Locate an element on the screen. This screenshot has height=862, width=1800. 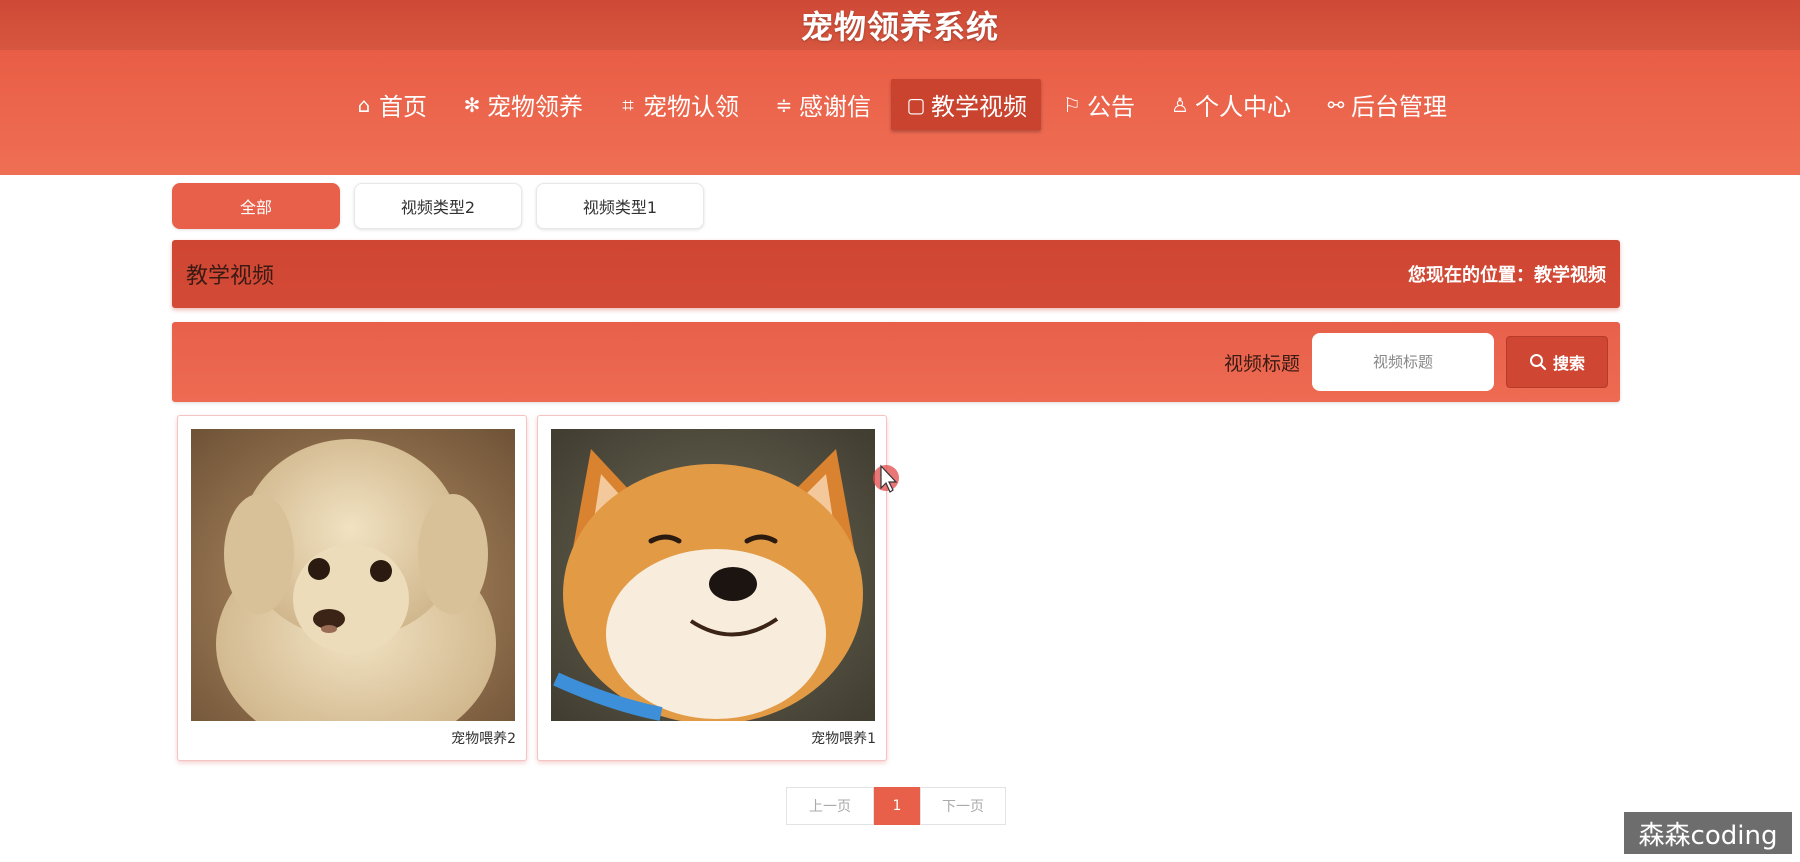
category-tabs: 全部 视频类型2 视频类型1 is located at coordinates (438, 206).